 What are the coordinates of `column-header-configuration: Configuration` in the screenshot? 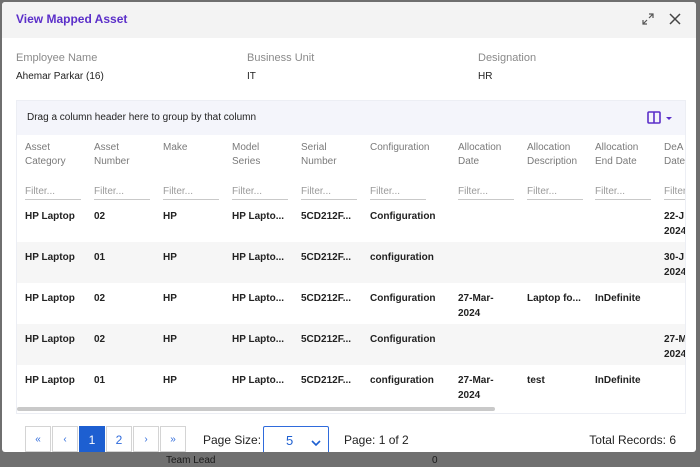 It's located at (399, 148).